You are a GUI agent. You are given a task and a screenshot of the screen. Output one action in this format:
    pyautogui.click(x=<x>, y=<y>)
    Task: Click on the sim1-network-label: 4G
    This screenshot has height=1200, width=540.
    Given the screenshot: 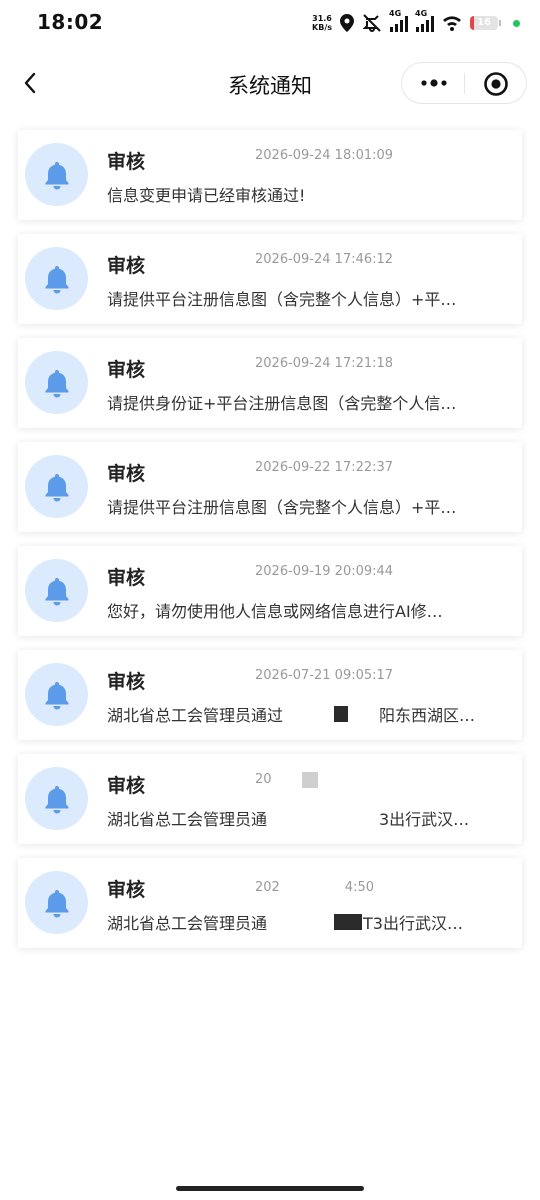 What is the action you would take?
    pyautogui.click(x=395, y=13)
    